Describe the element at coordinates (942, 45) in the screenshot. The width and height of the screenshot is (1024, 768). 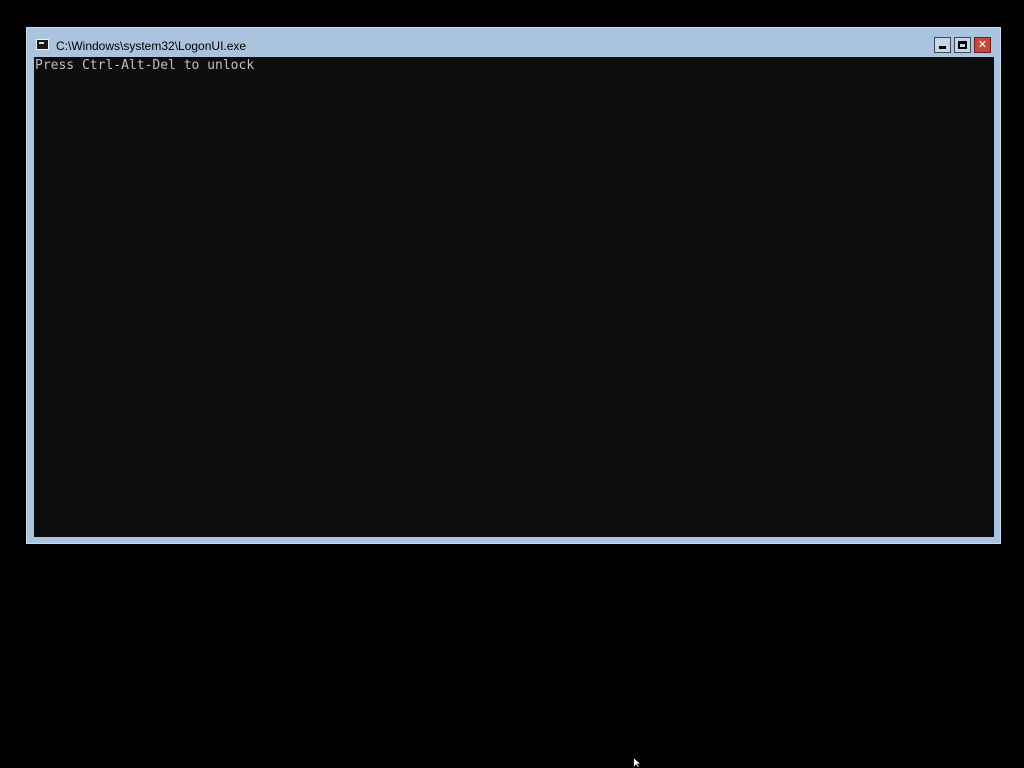
I see `minimize-button` at that location.